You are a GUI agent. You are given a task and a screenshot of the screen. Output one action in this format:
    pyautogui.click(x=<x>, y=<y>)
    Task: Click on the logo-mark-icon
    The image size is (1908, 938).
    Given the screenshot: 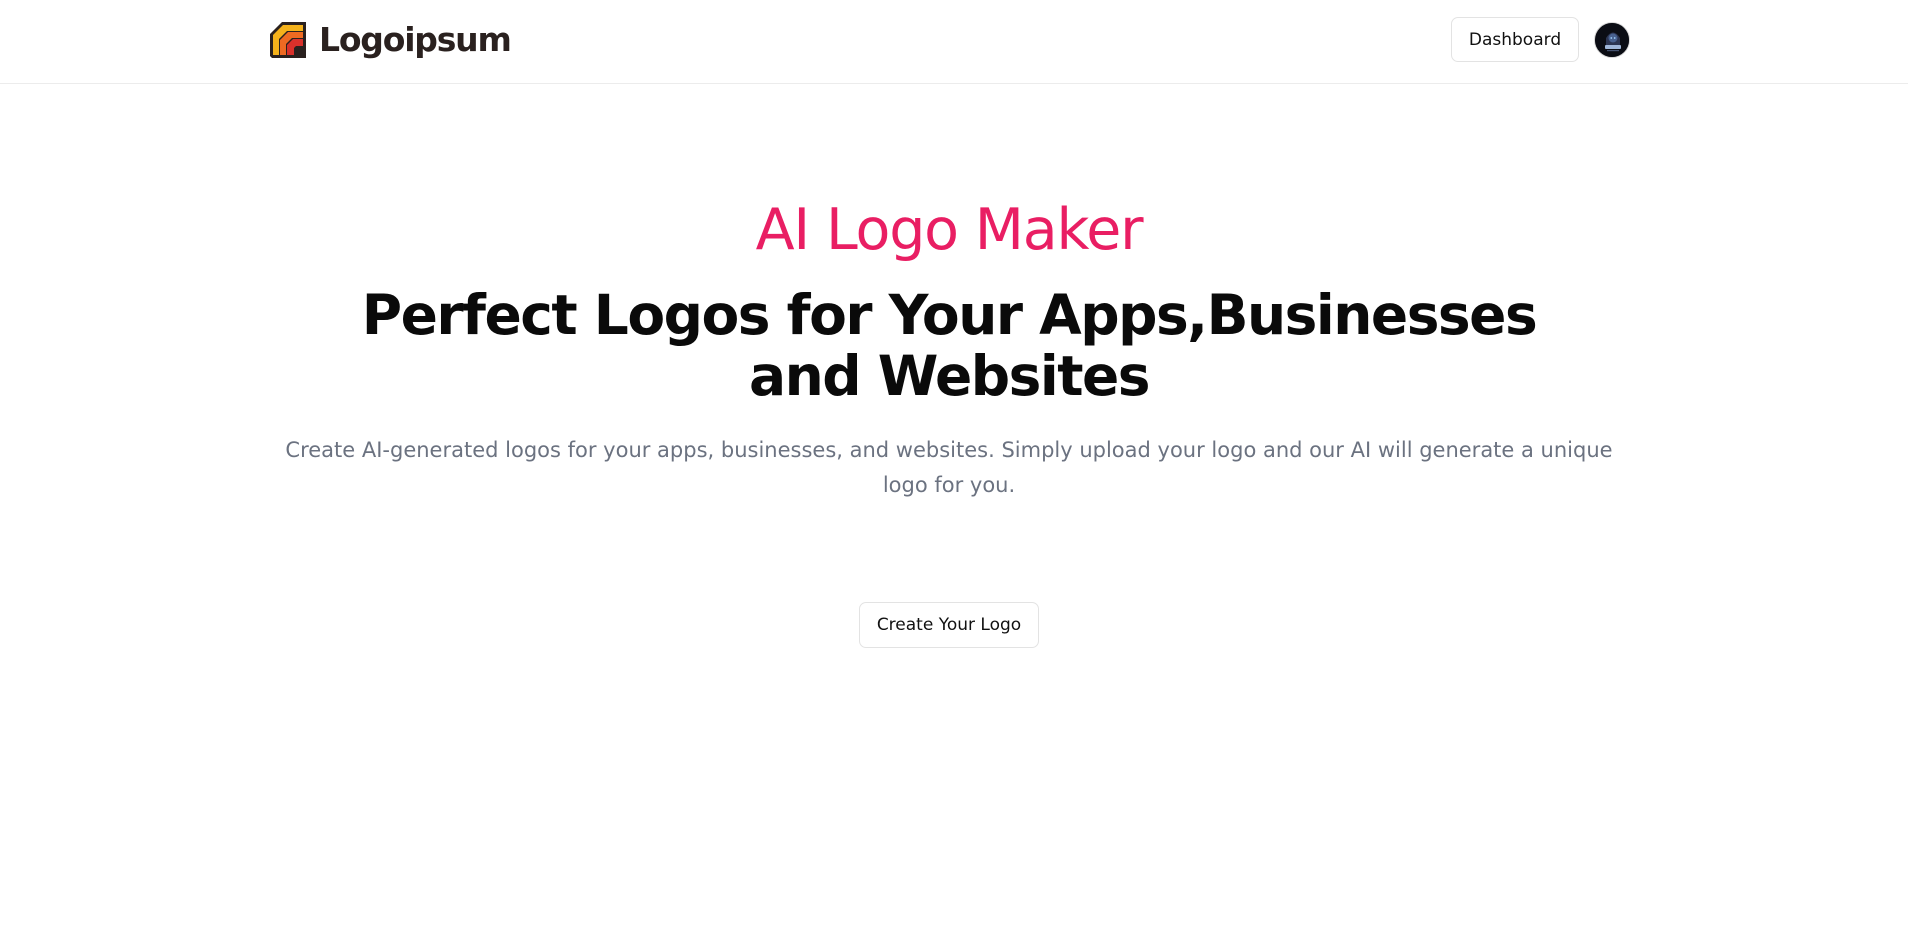 What is the action you would take?
    pyautogui.click(x=288, y=40)
    